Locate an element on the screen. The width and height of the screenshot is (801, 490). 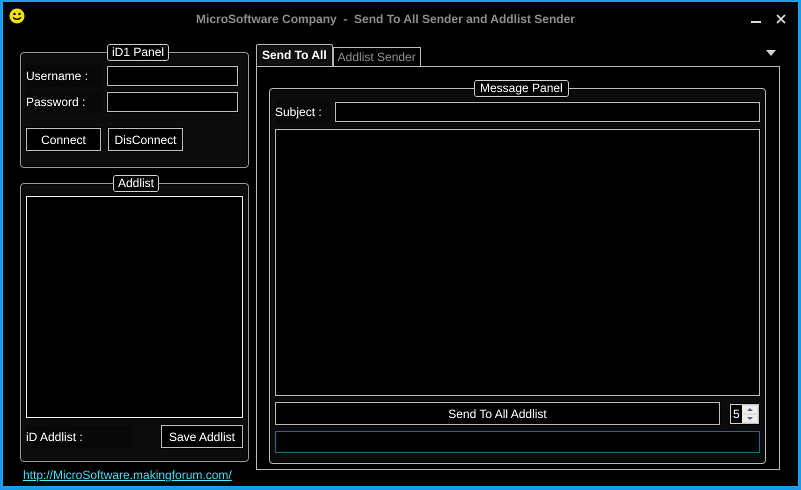
window-title: MicroSoftware Company - Send To All Sender and Addlist Sender is located at coordinates (385, 19).